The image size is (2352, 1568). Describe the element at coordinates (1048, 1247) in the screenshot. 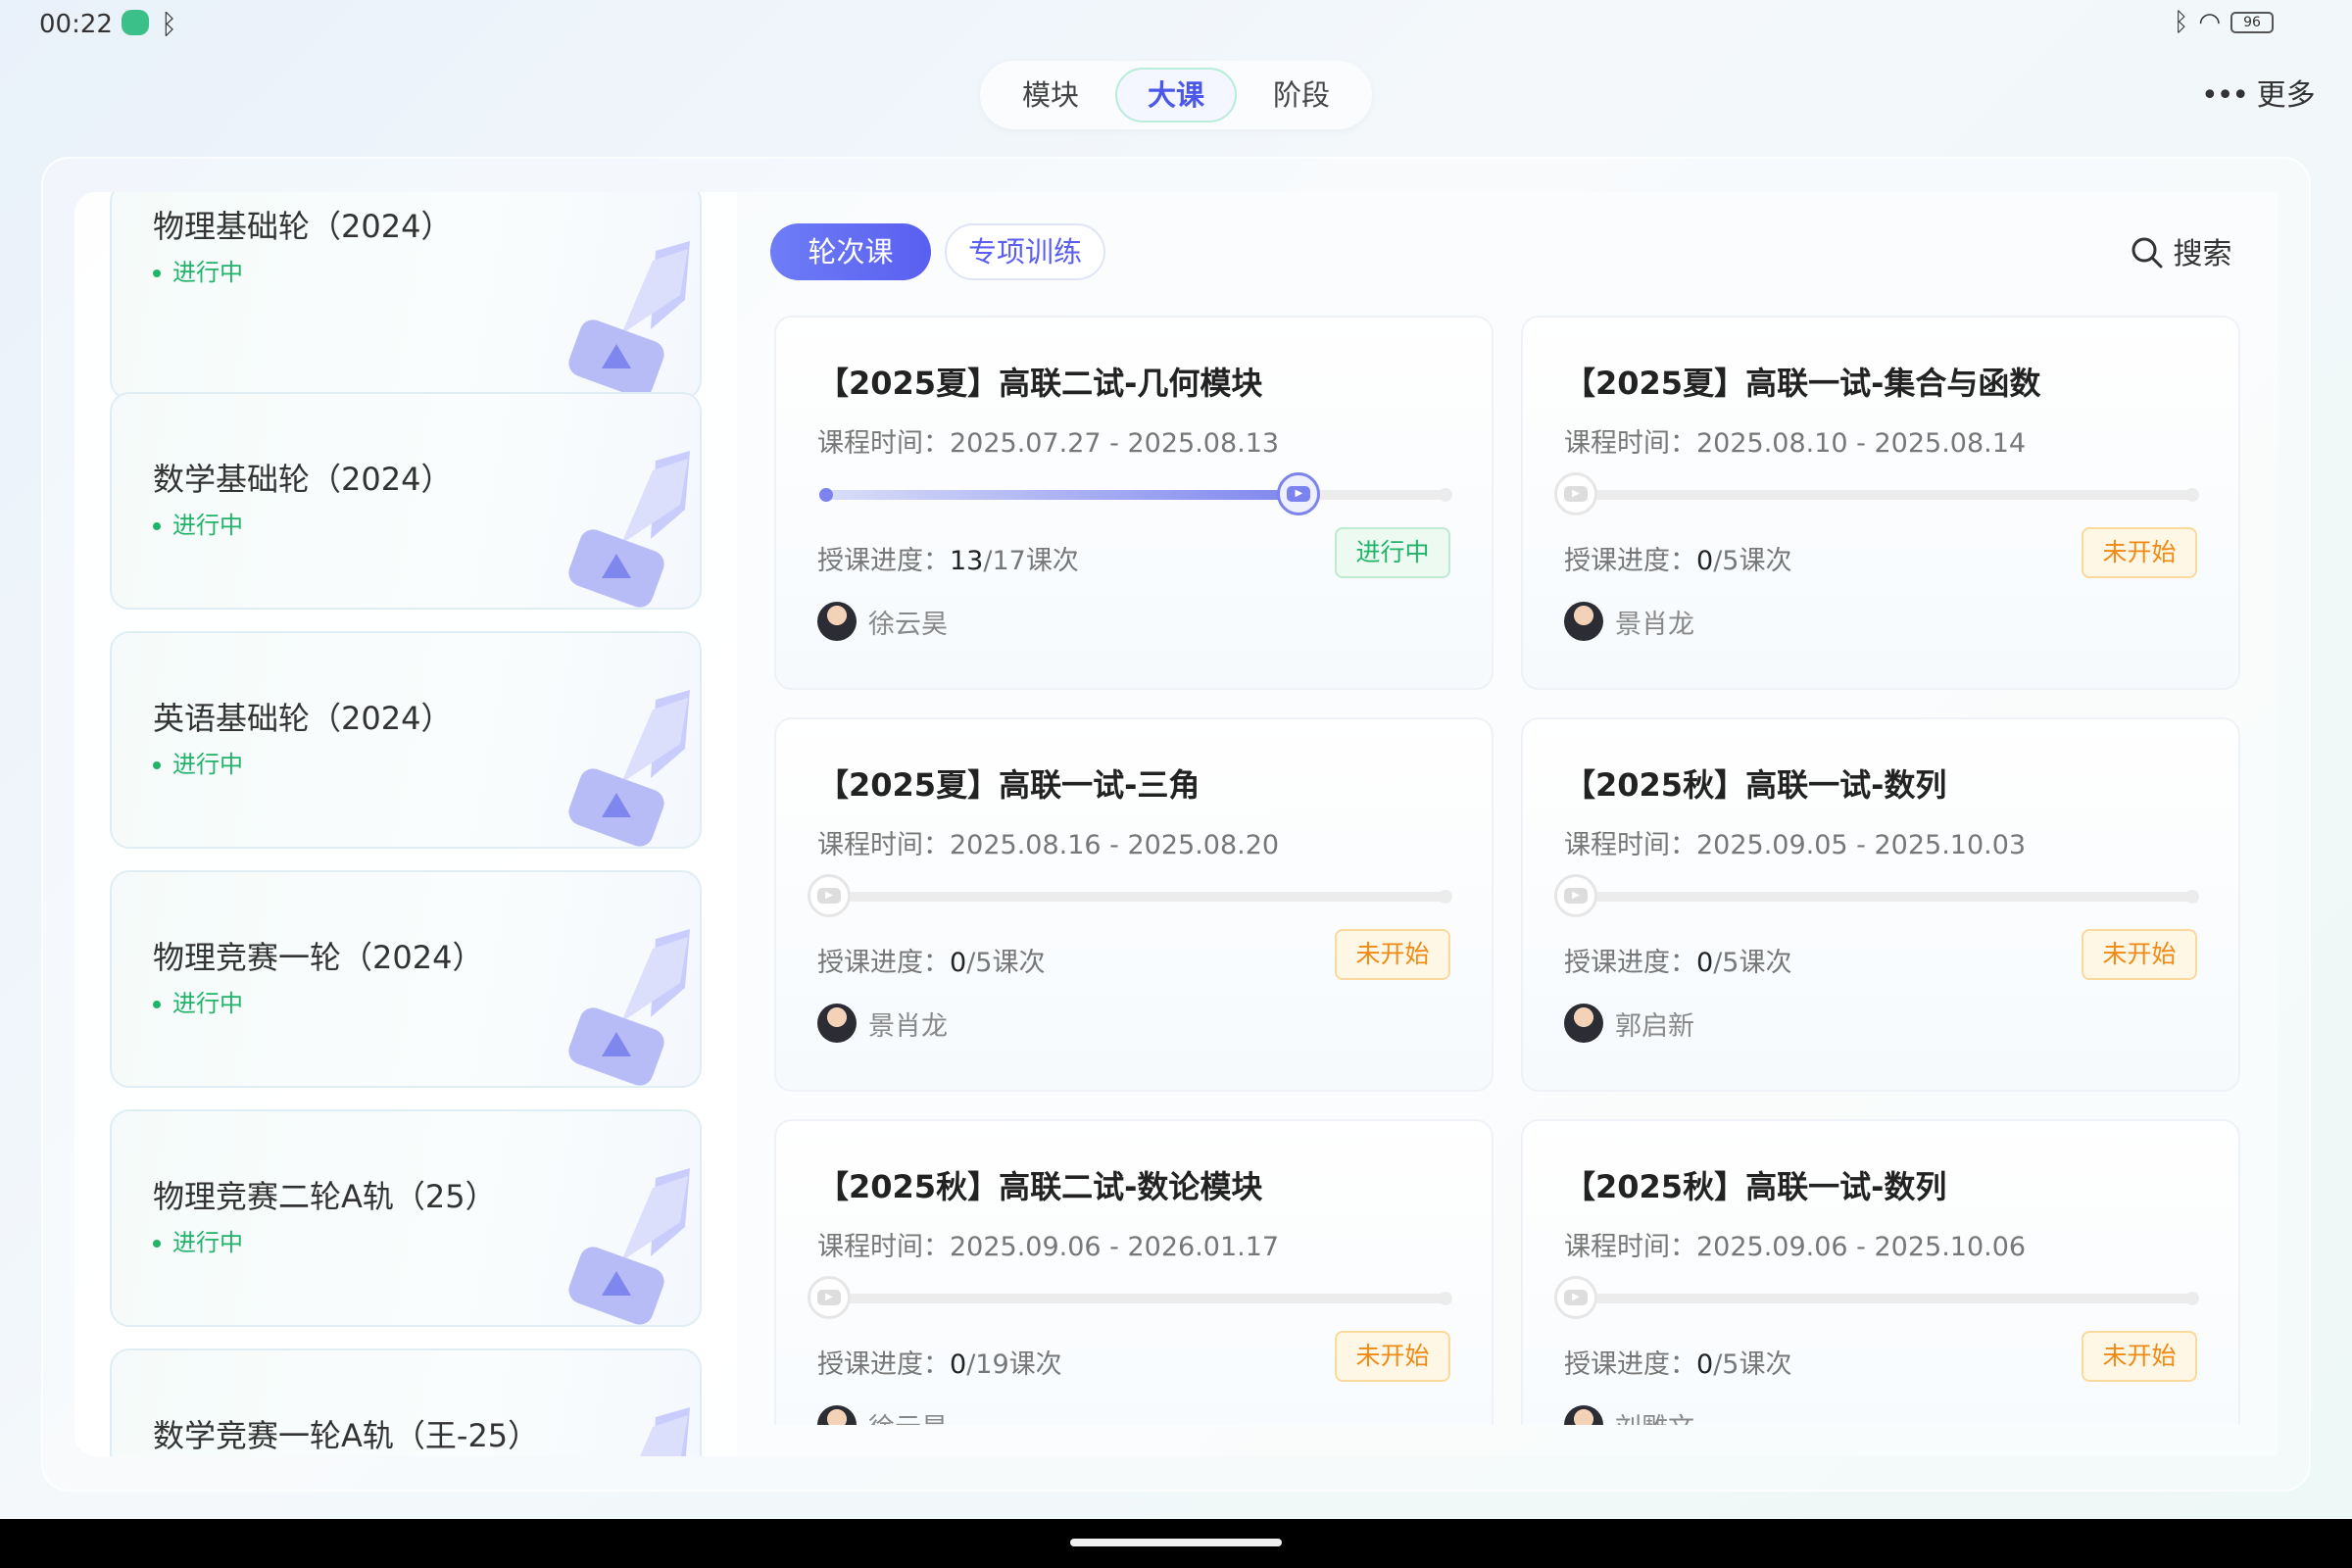

I see `course-time: 课程时间：2025.09.06 - 2026.01.17` at that location.